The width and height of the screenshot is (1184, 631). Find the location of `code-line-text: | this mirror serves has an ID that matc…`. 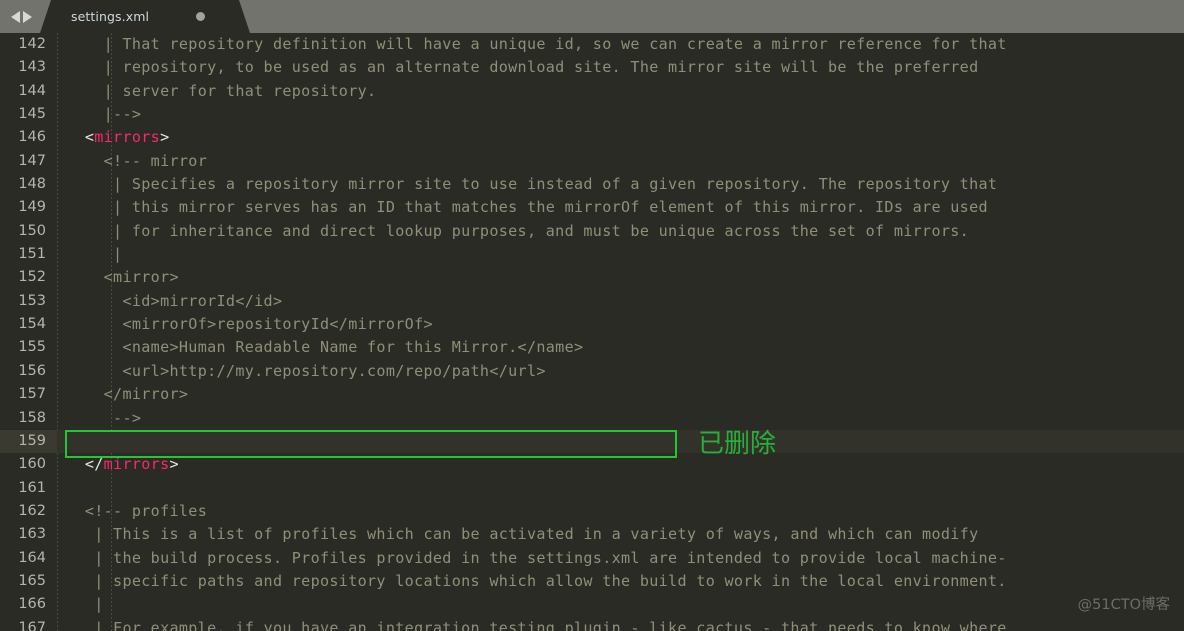

code-line-text: | this mirror serves has an ID that matc… is located at coordinates (620, 207).